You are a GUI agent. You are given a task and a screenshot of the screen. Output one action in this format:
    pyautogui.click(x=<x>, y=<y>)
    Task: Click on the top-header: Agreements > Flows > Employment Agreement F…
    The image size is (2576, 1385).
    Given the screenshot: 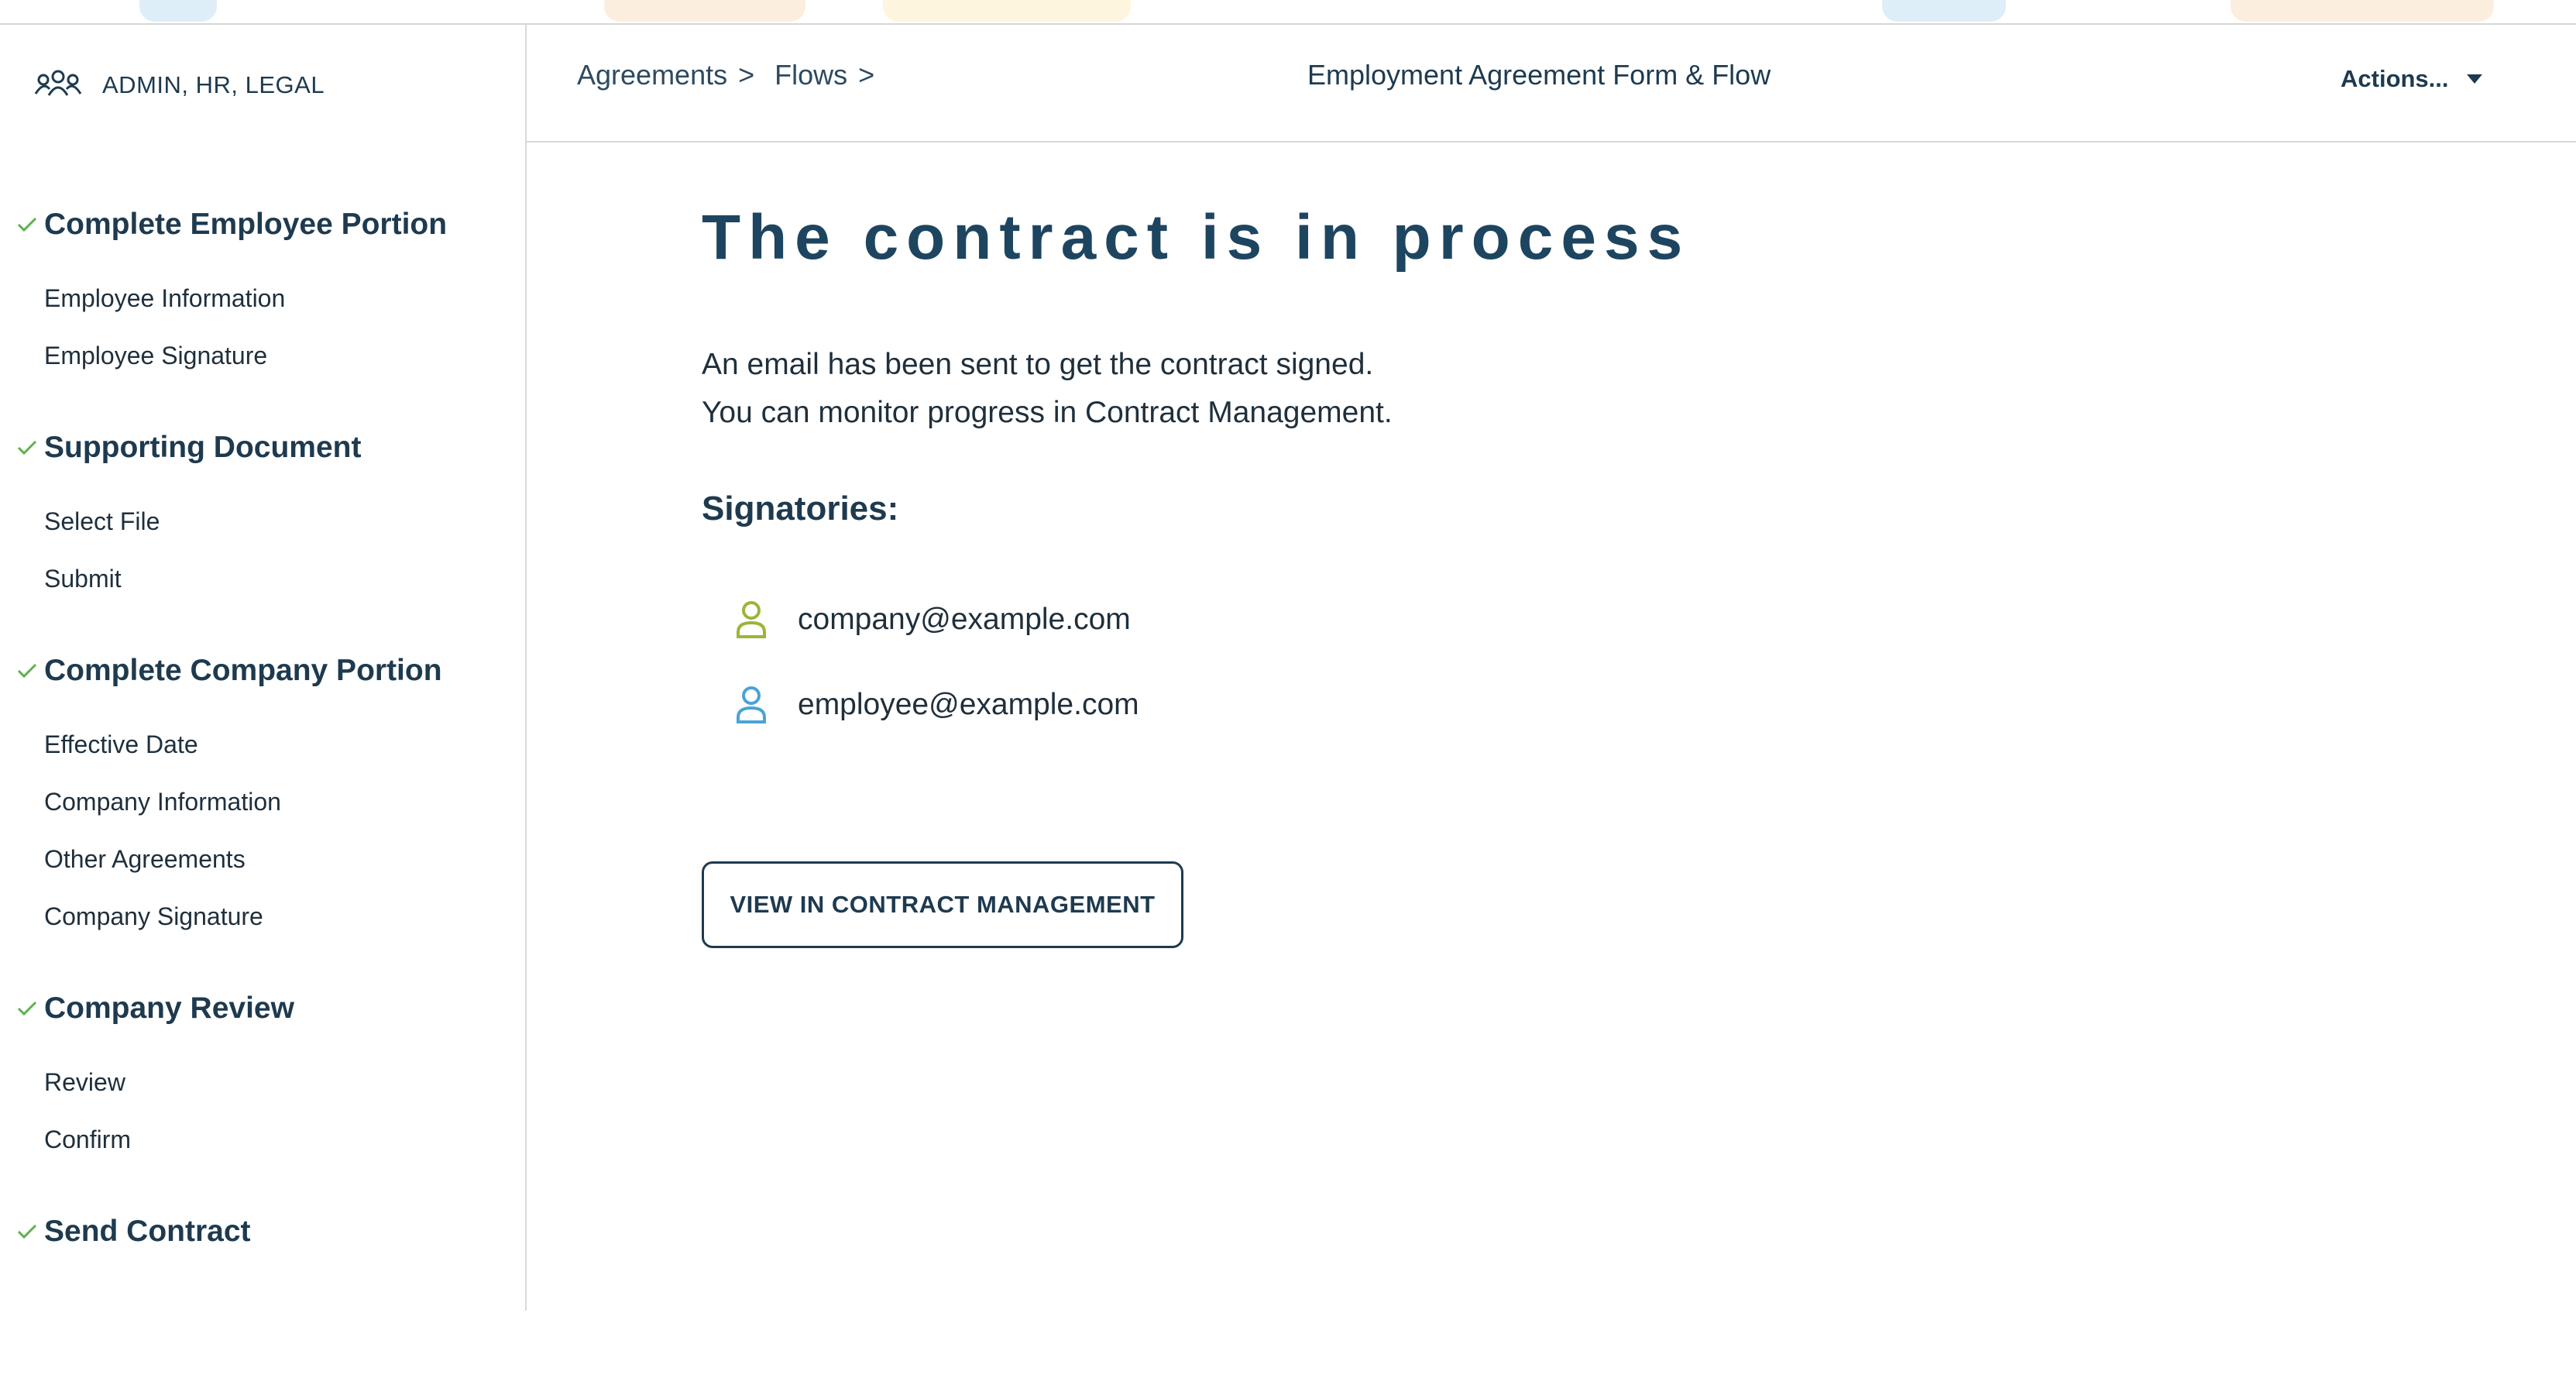 What is the action you would take?
    pyautogui.click(x=1551, y=84)
    